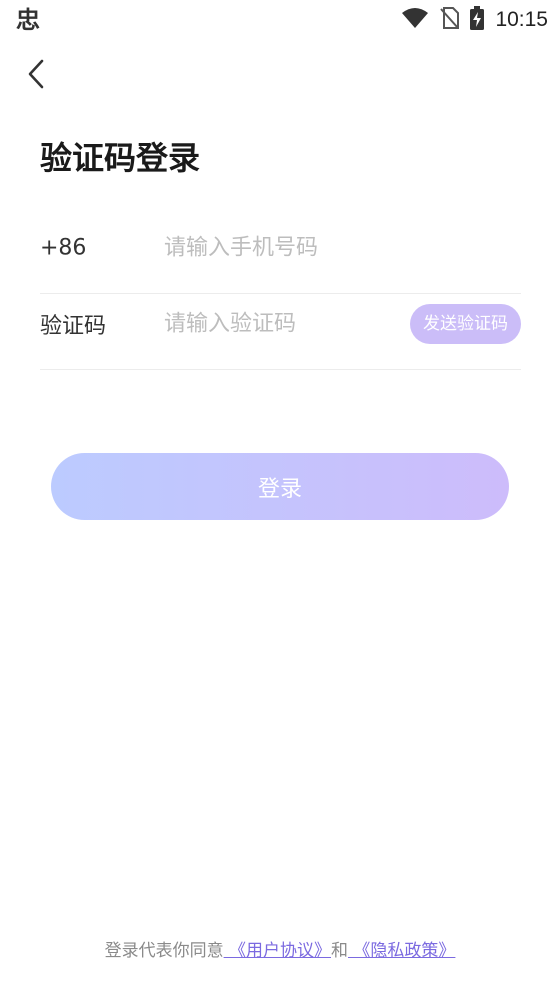 The image size is (560, 995). Describe the element at coordinates (339, 951) in the screenshot. I see `agreement-conjunction: 和` at that location.